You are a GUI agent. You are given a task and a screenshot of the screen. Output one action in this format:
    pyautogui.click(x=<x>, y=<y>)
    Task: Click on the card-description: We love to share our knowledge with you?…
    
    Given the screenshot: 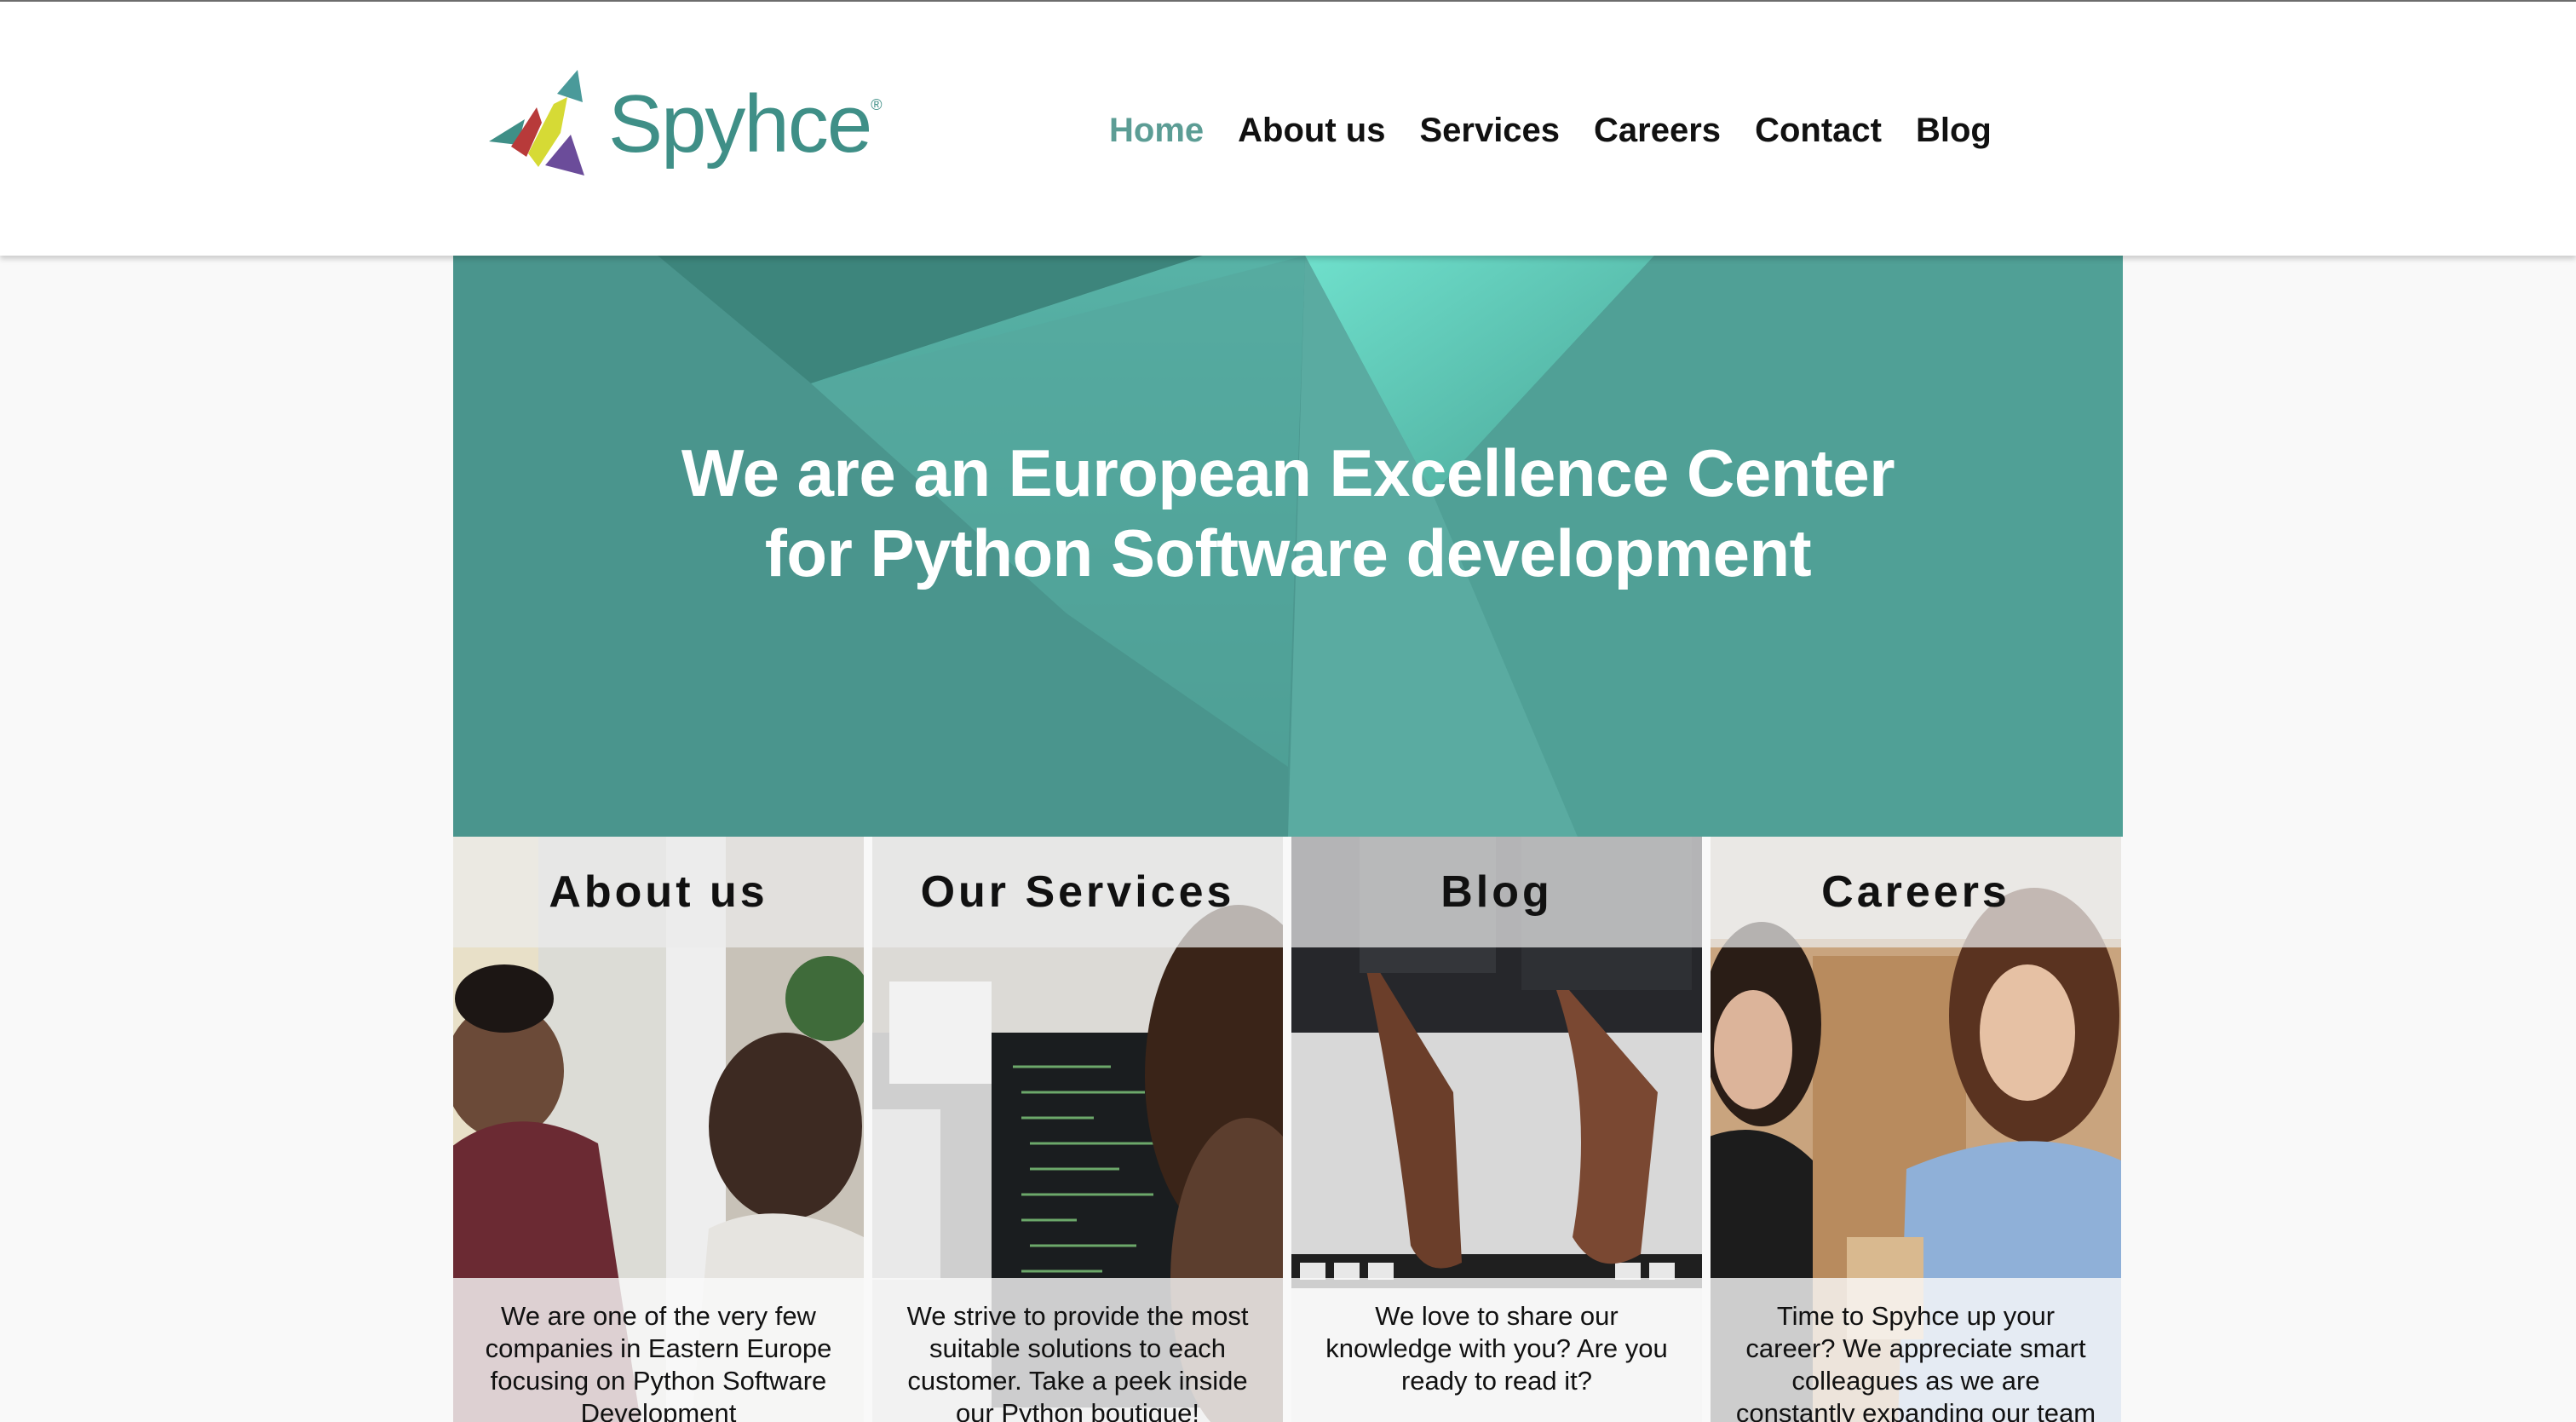 What is the action you would take?
    pyautogui.click(x=1496, y=1350)
    